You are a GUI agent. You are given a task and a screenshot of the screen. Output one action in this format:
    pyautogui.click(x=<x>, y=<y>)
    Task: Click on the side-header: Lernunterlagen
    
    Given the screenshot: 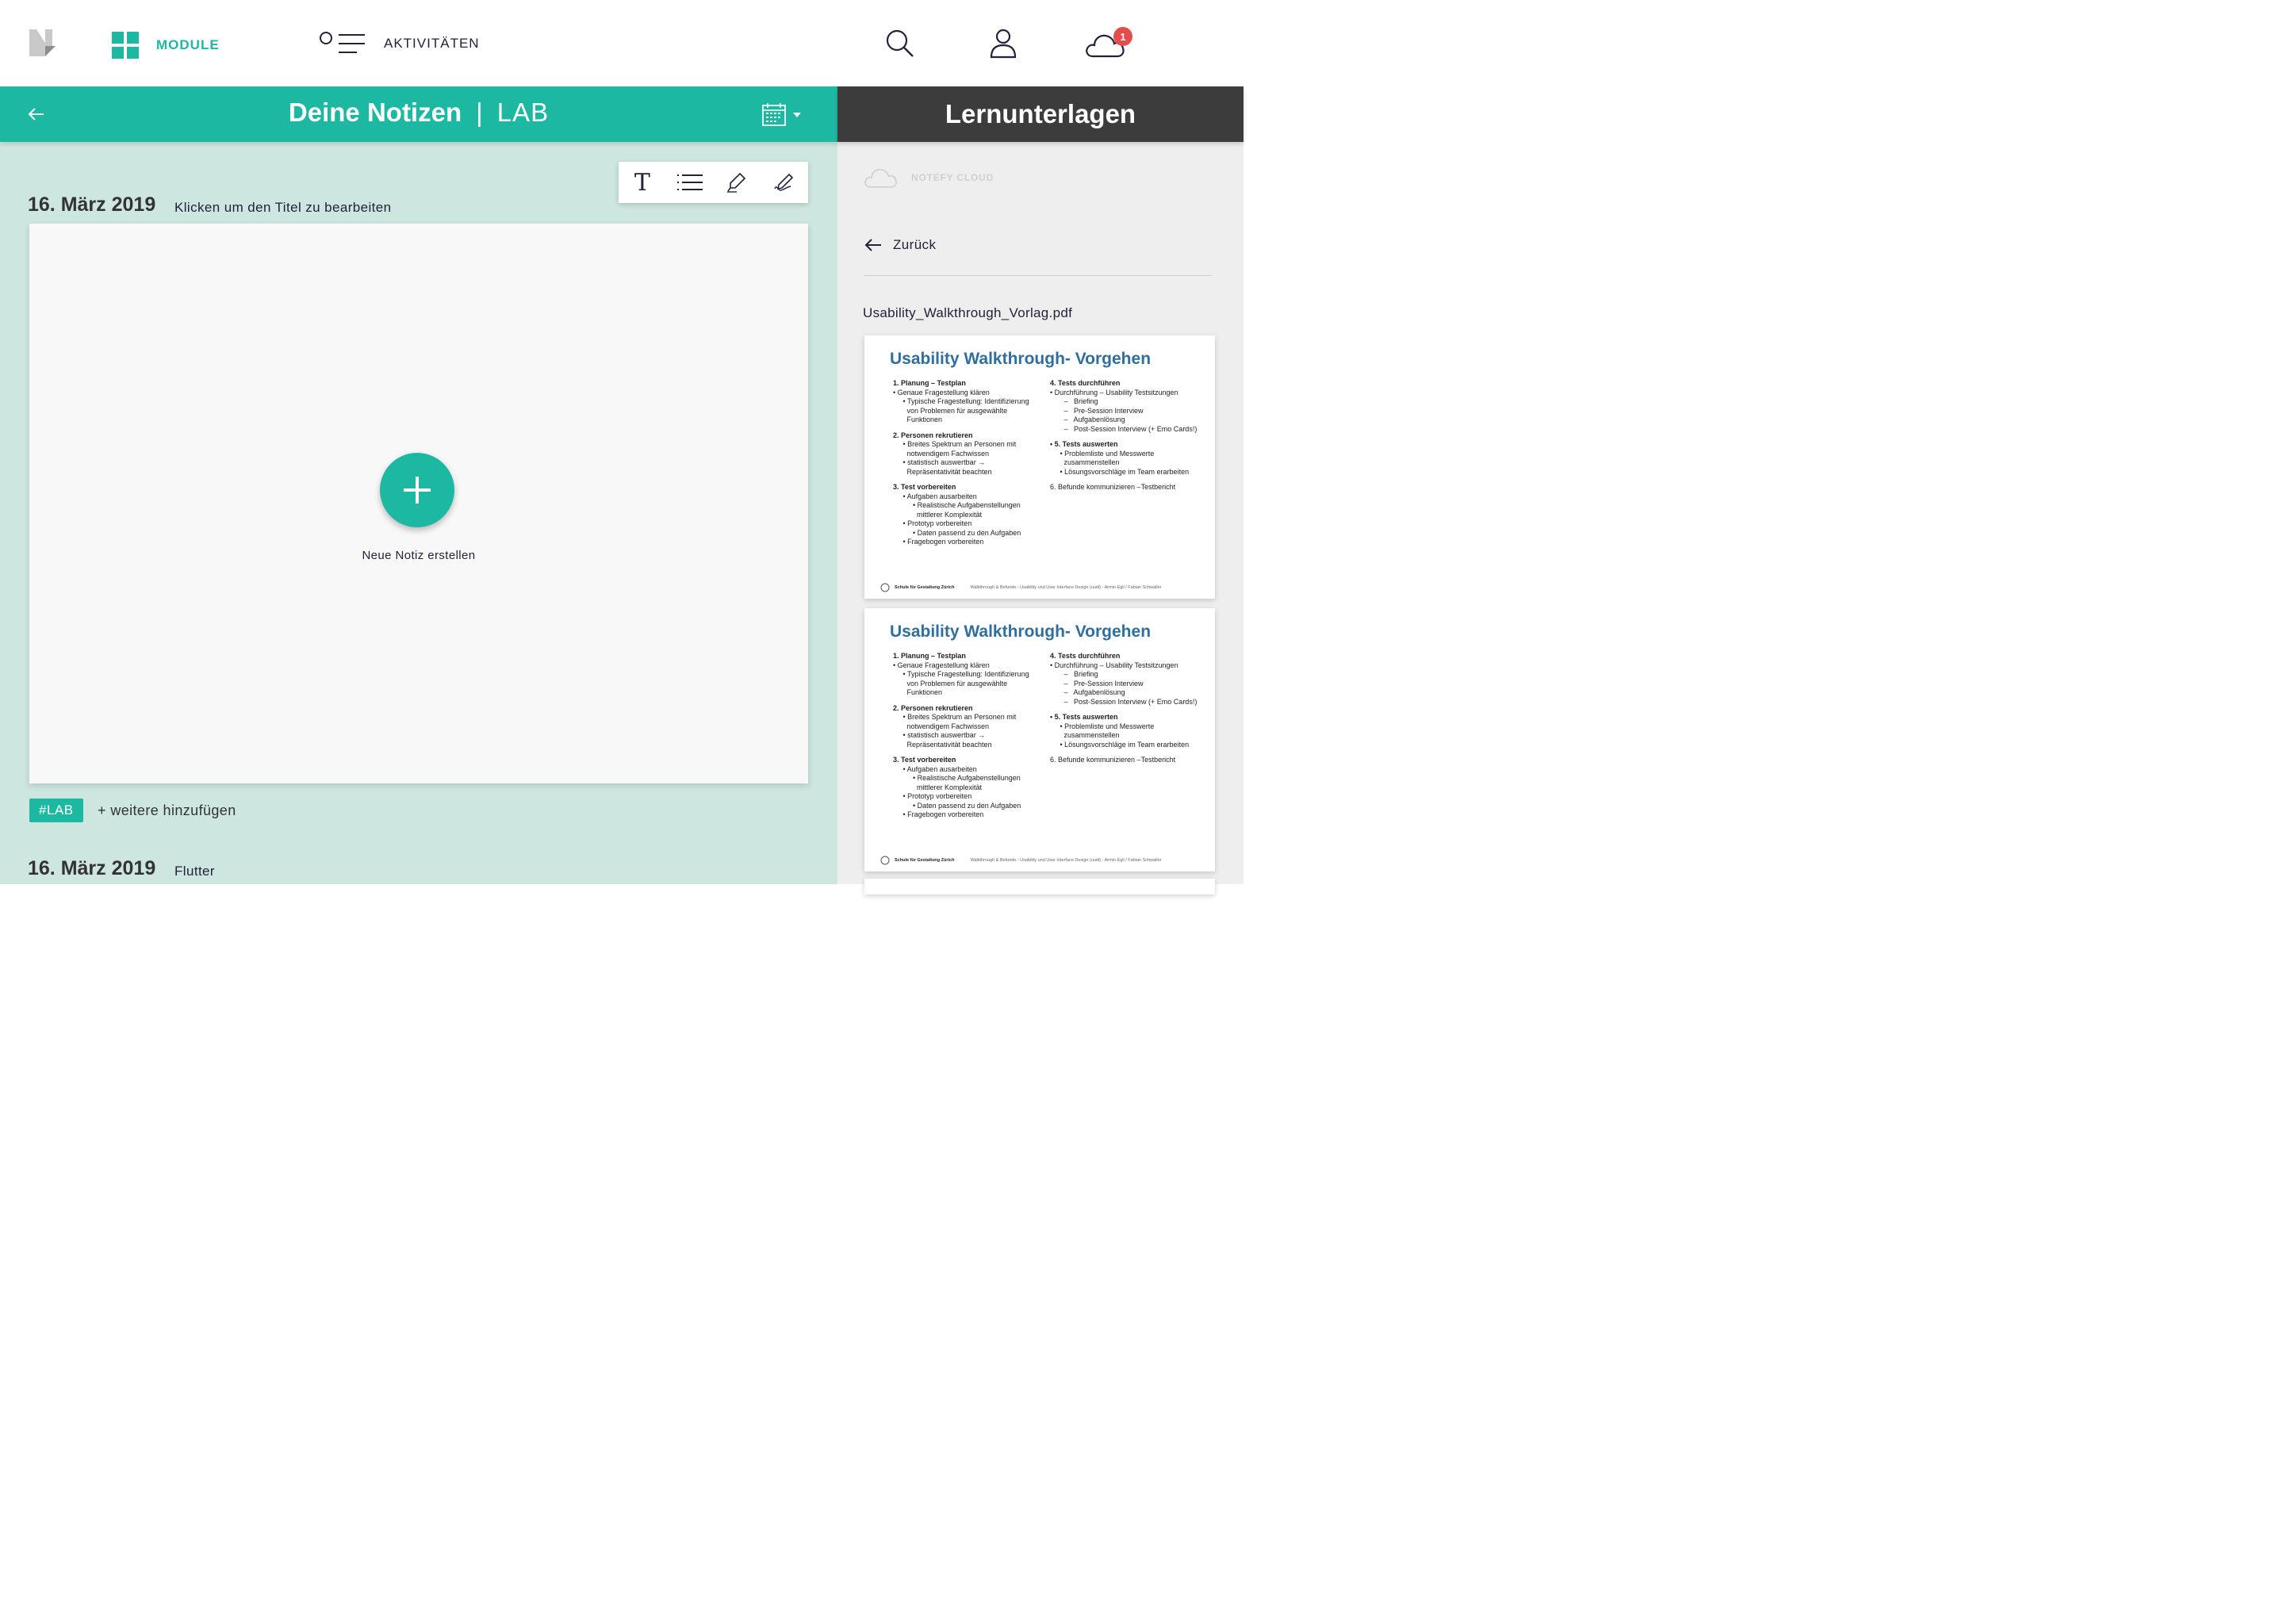 What is the action you would take?
    pyautogui.click(x=1040, y=114)
    